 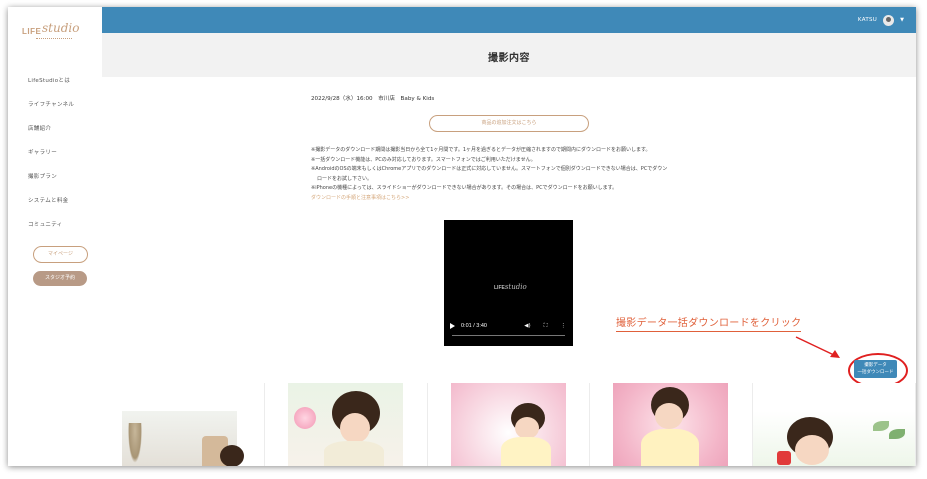 I want to click on fullscreen-icon: ⛶, so click(x=546, y=326).